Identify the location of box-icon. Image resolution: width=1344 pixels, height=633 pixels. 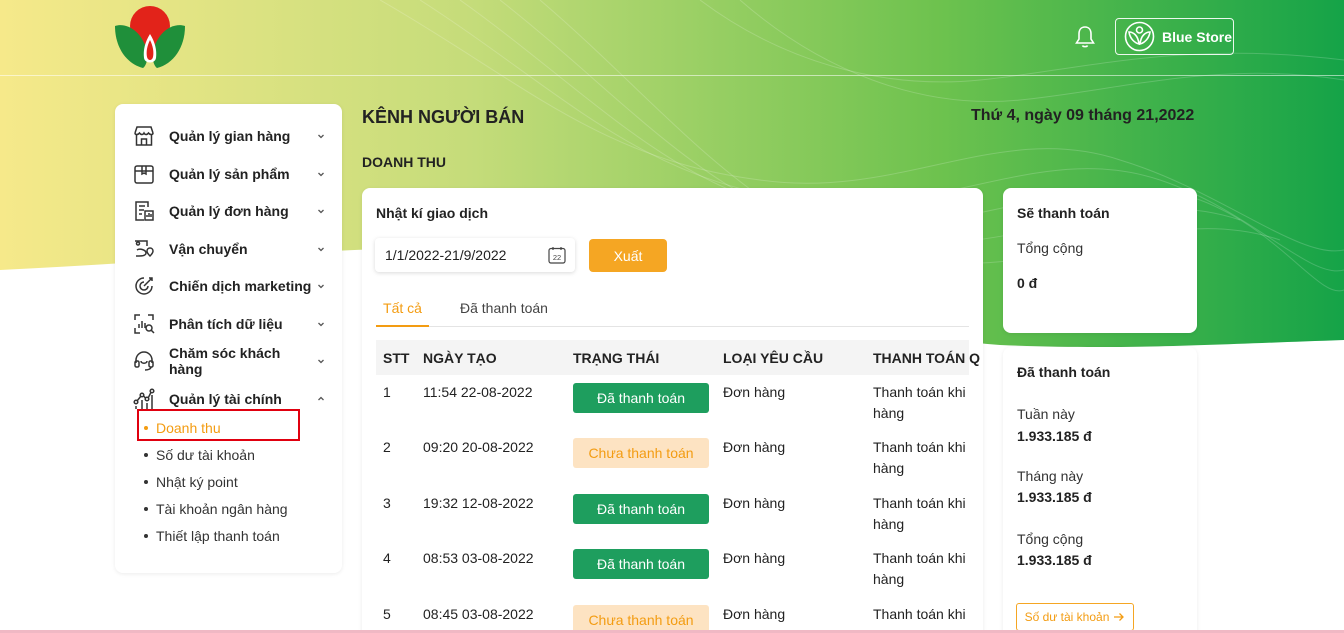
(144, 174).